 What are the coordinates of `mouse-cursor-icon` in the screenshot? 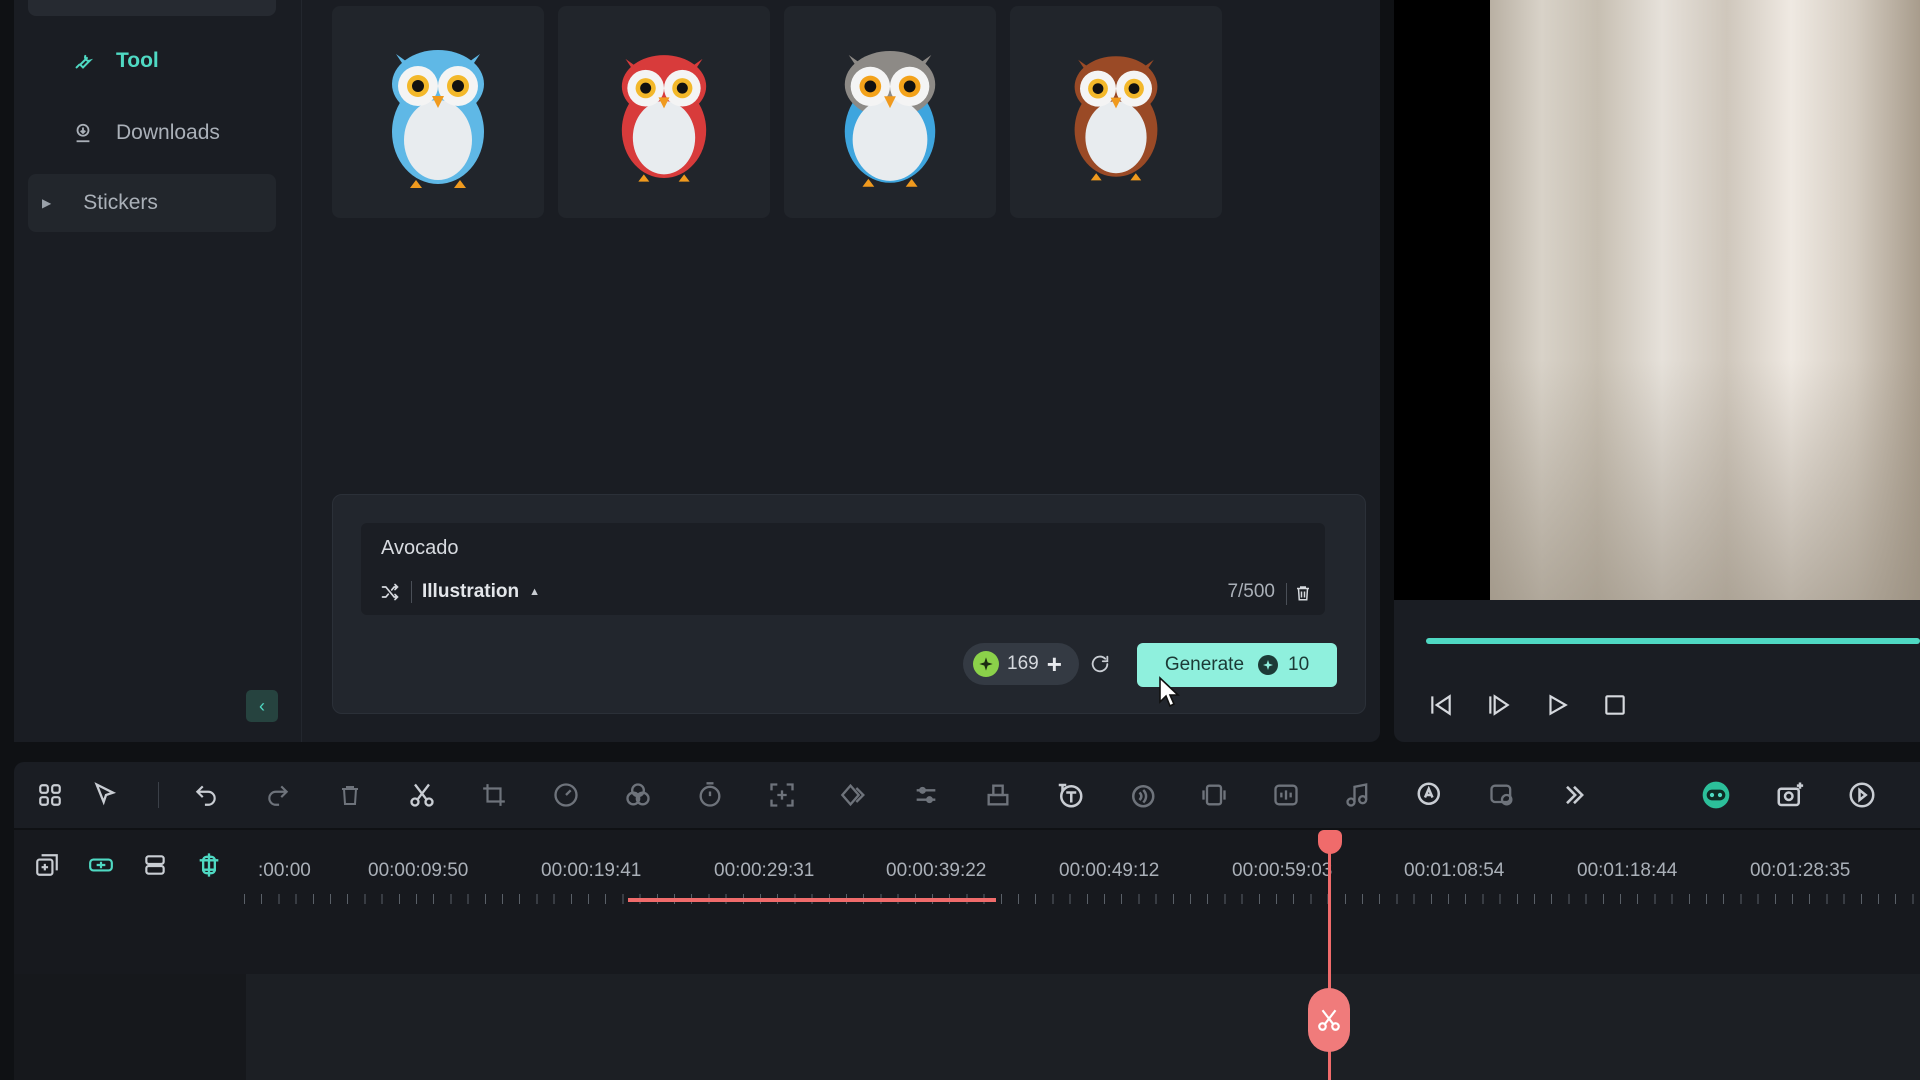 It's located at (1170, 692).